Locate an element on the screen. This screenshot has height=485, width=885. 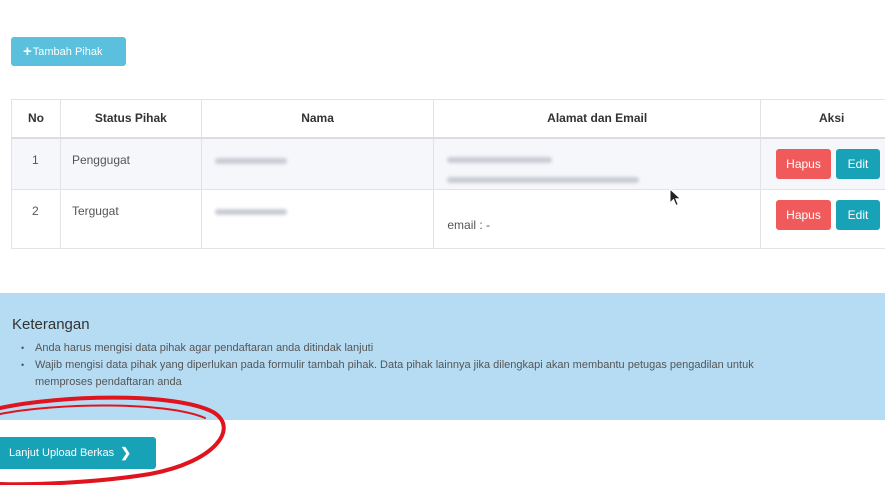
redacted-address is located at coordinates (500, 159).